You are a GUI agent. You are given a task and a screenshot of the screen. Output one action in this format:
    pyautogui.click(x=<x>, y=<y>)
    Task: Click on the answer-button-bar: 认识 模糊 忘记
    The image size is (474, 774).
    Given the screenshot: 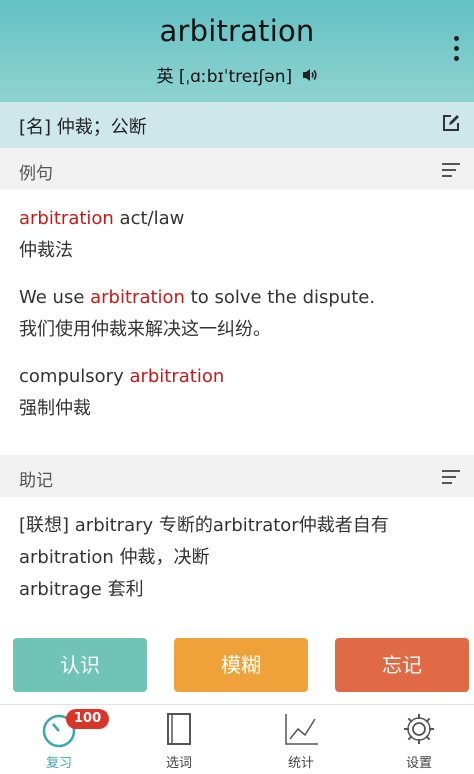 What is the action you would take?
    pyautogui.click(x=237, y=667)
    